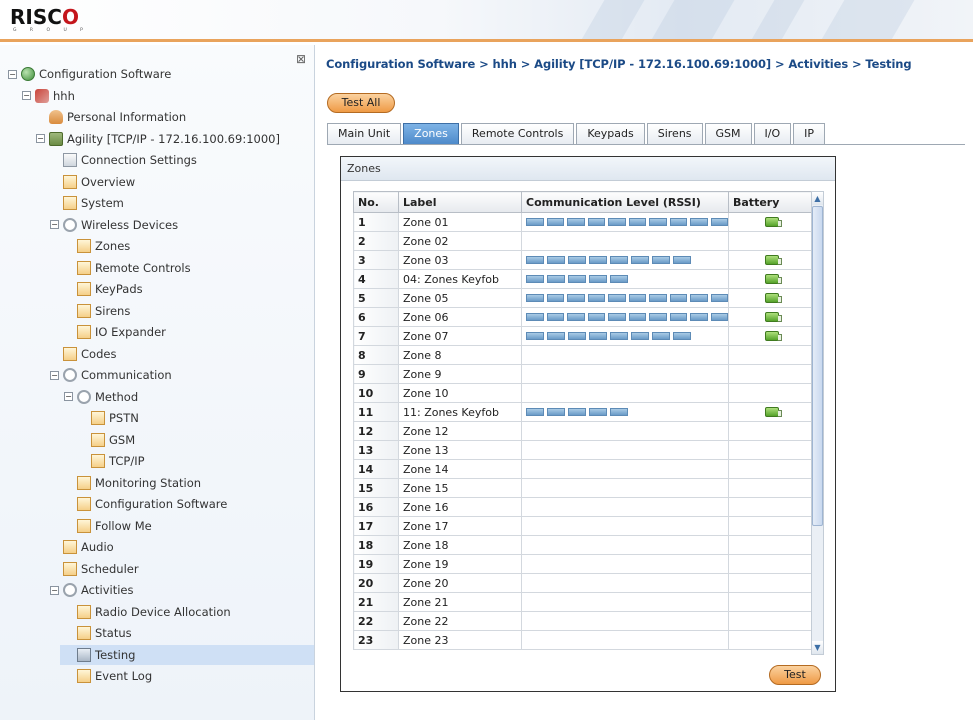 The image size is (973, 720). I want to click on test-icon, so click(84, 654).